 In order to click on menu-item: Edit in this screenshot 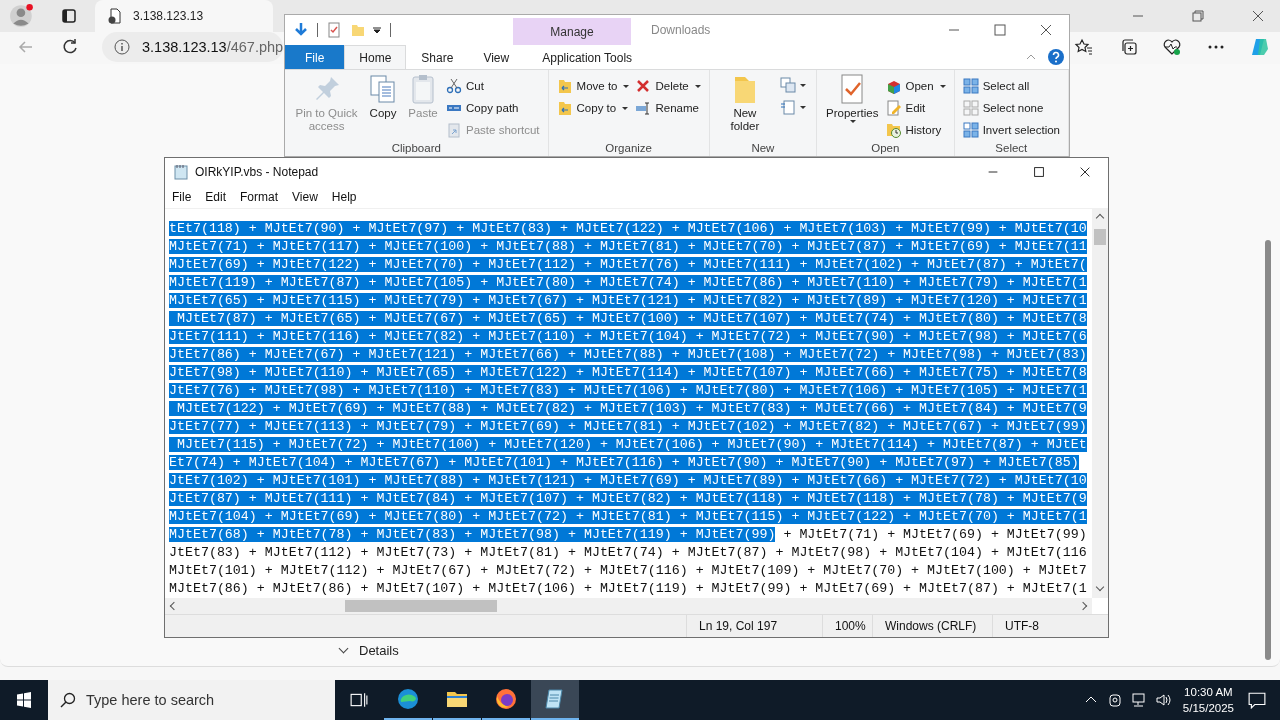, I will do `click(216, 197)`.